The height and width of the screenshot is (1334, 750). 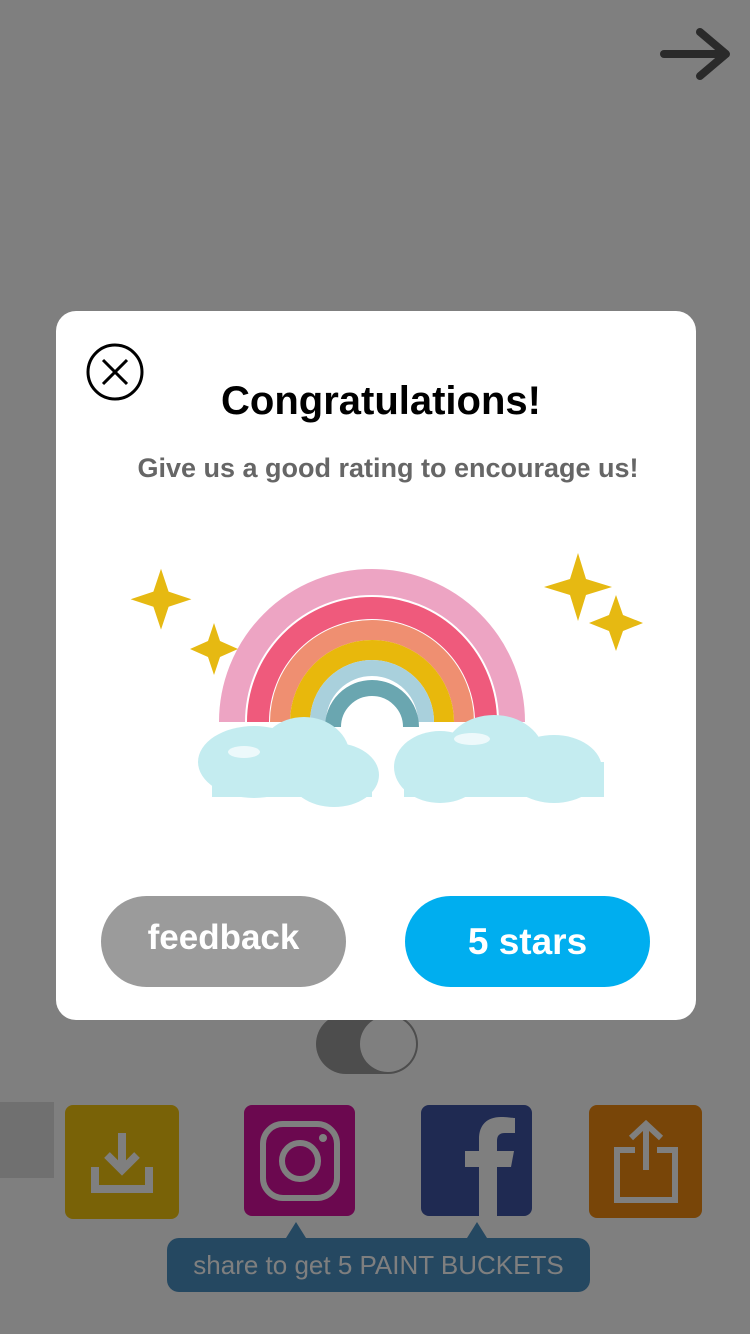 What do you see at coordinates (386, 680) in the screenshot?
I see `rainbow-illustration` at bounding box center [386, 680].